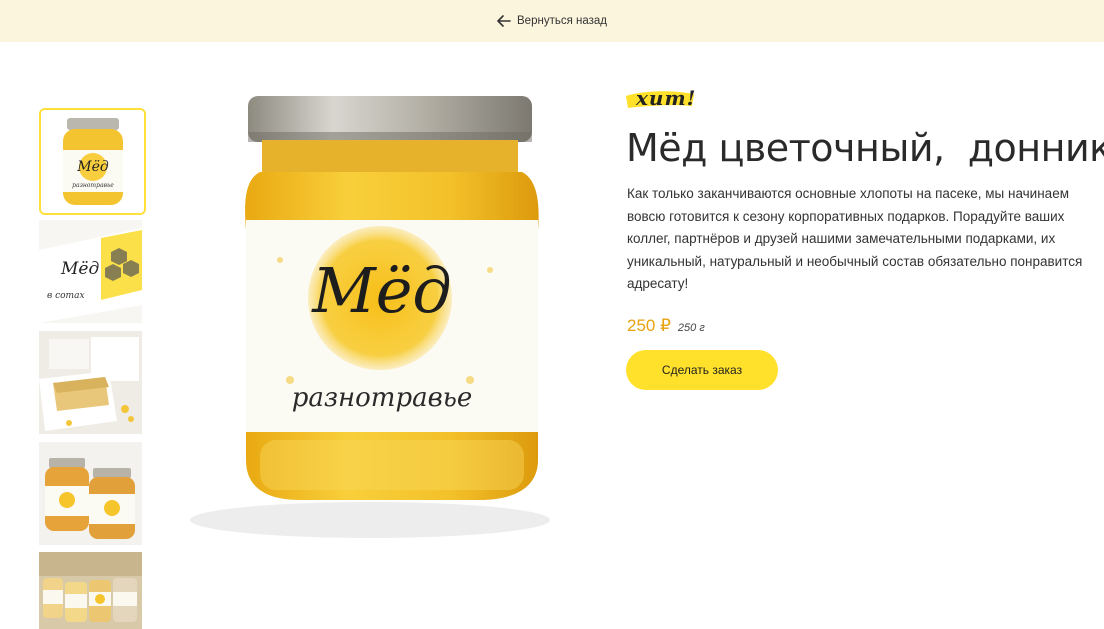  Describe the element at coordinates (702, 370) in the screenshot. I see `order-button: Сделать заказ` at that location.